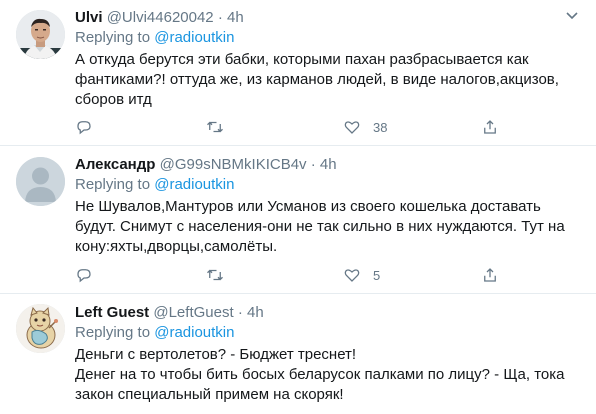 Image resolution: width=596 pixels, height=414 pixels. Describe the element at coordinates (233, 164) in the screenshot. I see `user-handle: @G99sNBMkIKICB4v` at that location.